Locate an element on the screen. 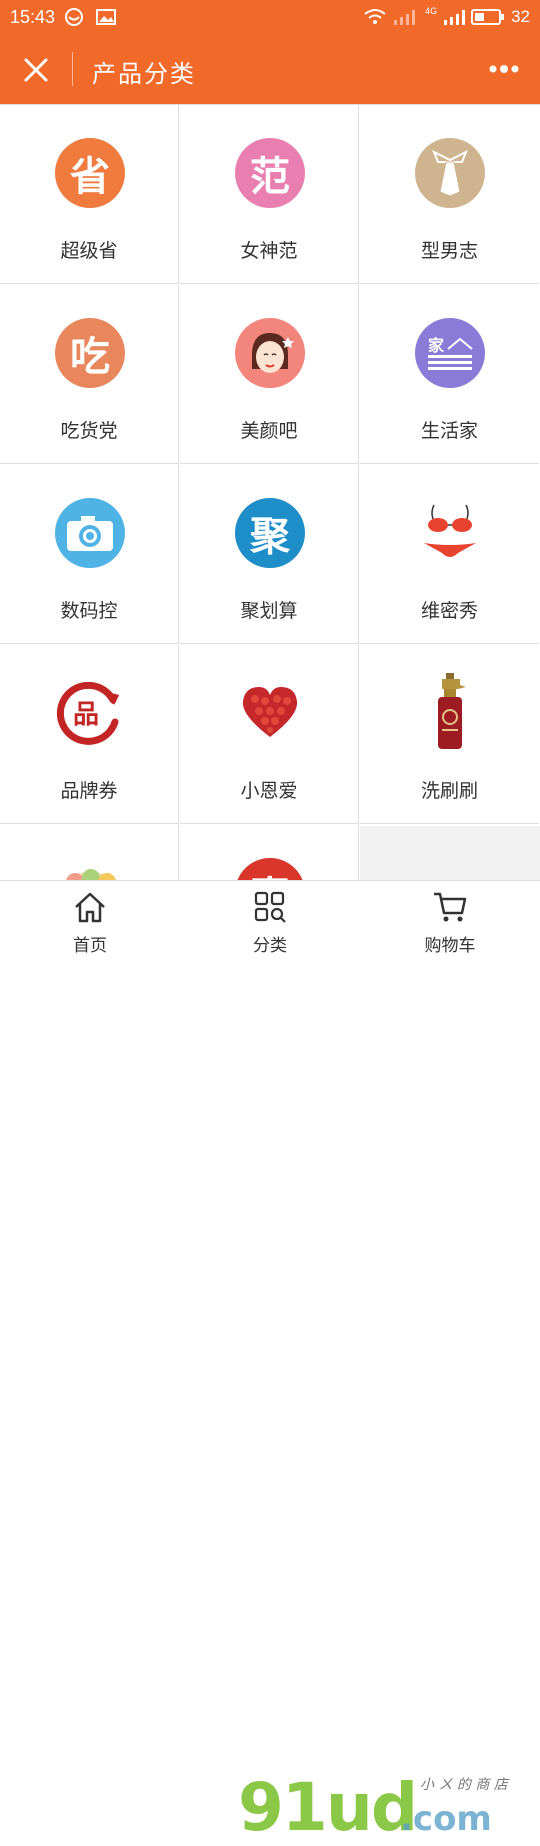  category-item: 聚 聚划算 is located at coordinates (269, 554).